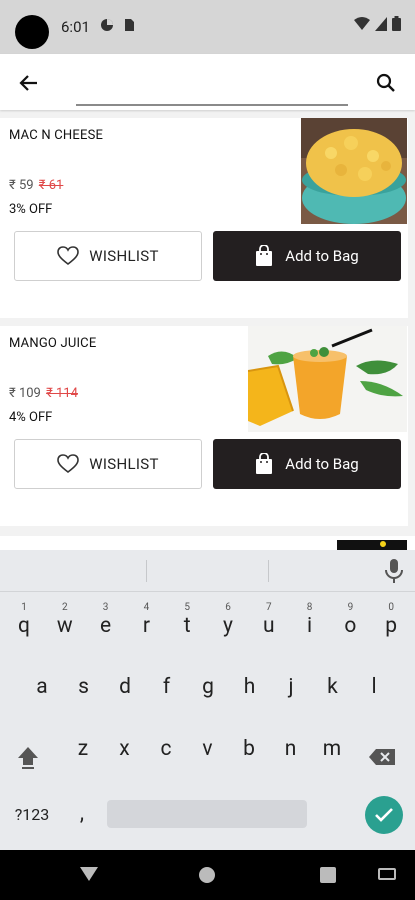  I want to click on price-row: ₹ 109 ₹ 114, so click(43, 393).